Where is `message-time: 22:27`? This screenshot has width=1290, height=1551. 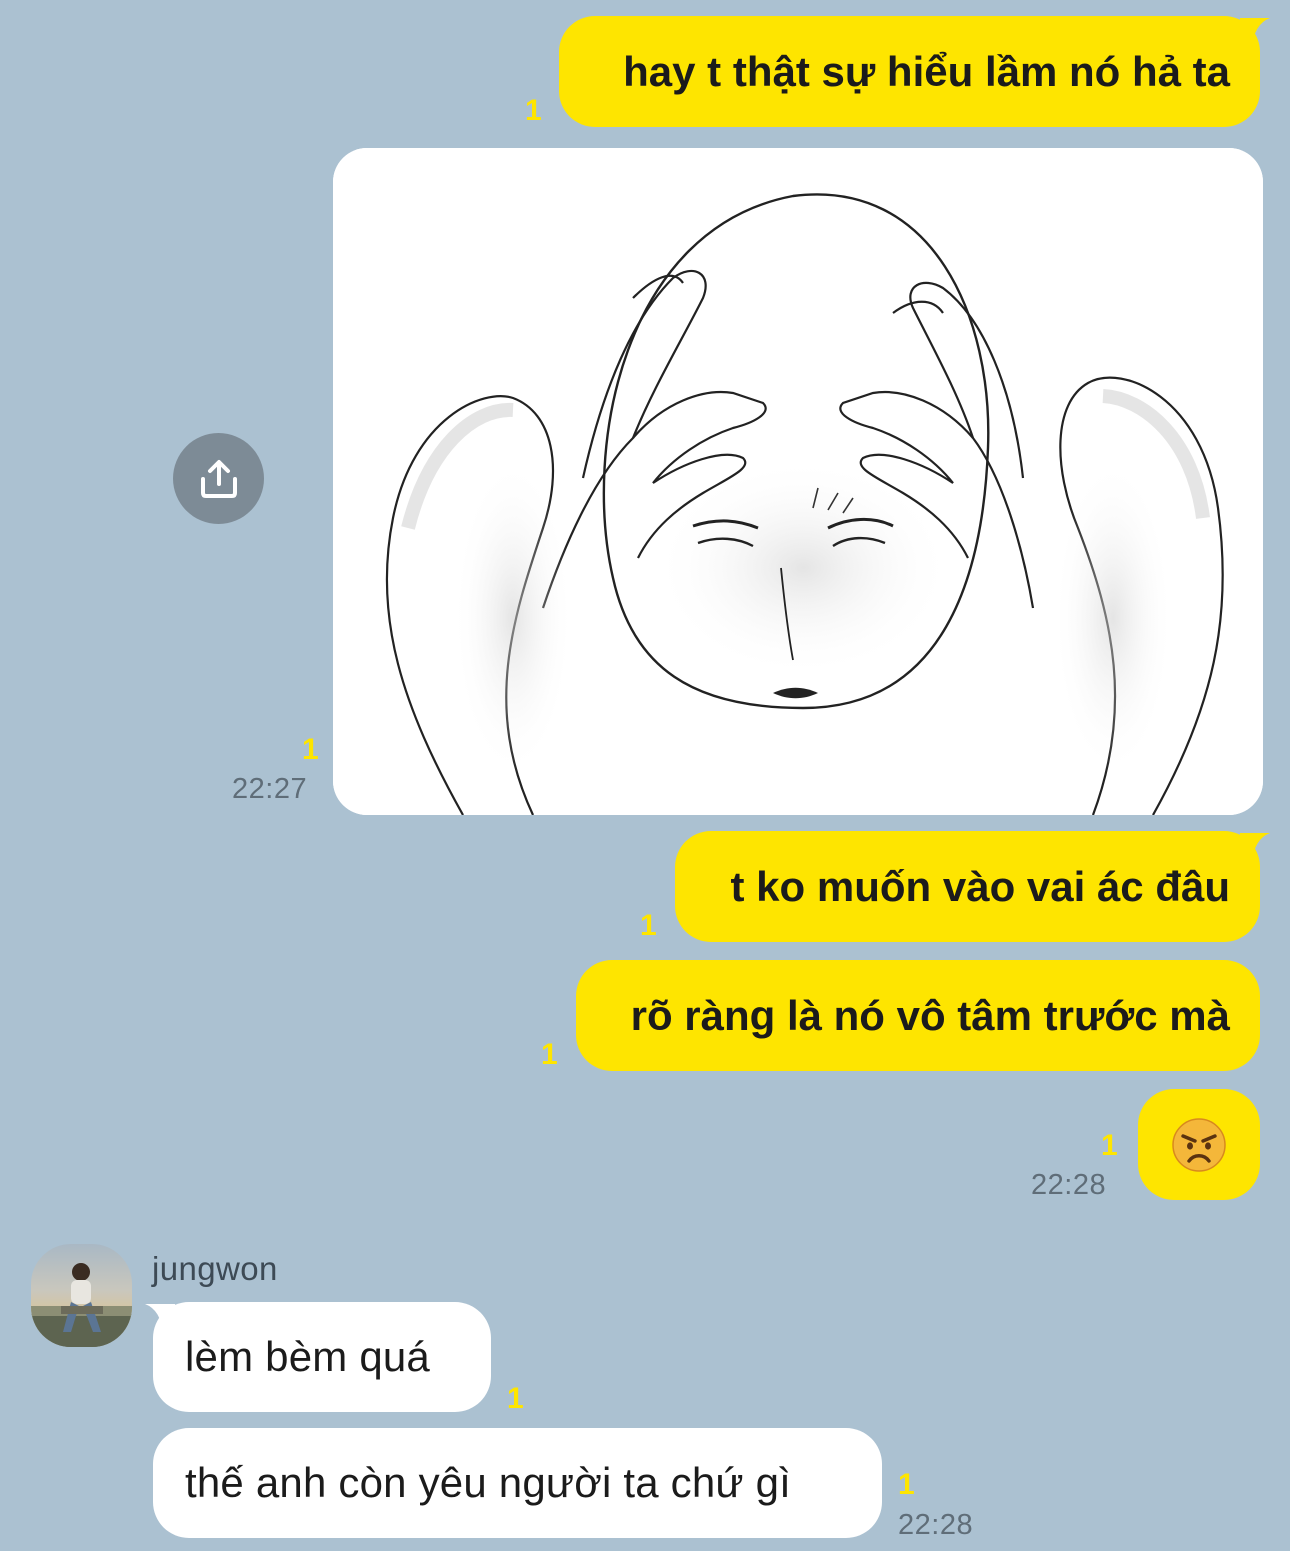
message-time: 22:27 is located at coordinates (270, 789).